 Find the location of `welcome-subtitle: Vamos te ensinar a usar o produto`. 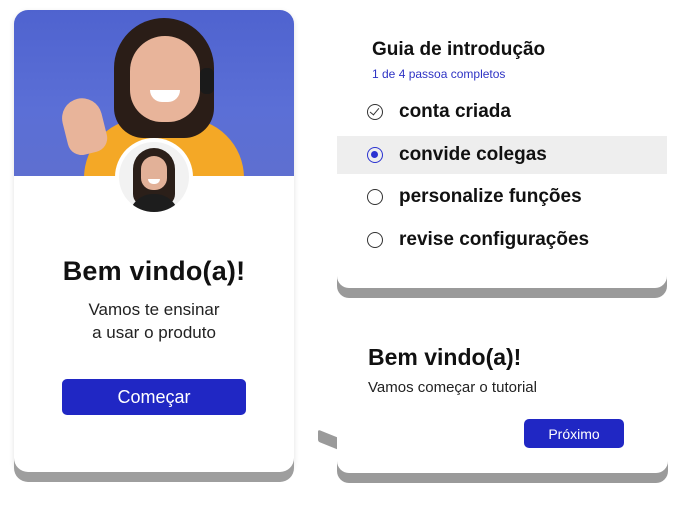

welcome-subtitle: Vamos te ensinar a usar o produto is located at coordinates (154, 321).